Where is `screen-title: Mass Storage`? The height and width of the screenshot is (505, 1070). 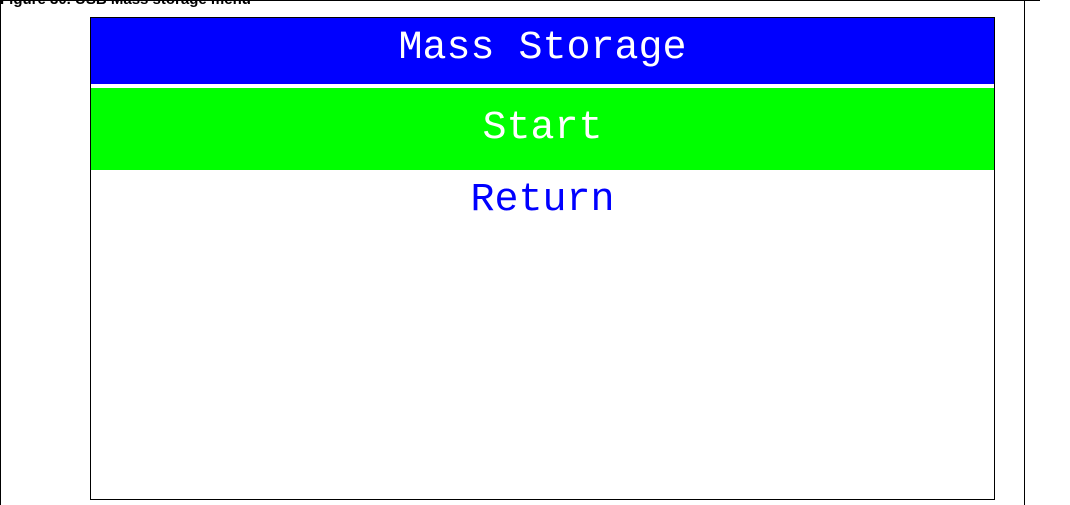 screen-title: Mass Storage is located at coordinates (542, 52).